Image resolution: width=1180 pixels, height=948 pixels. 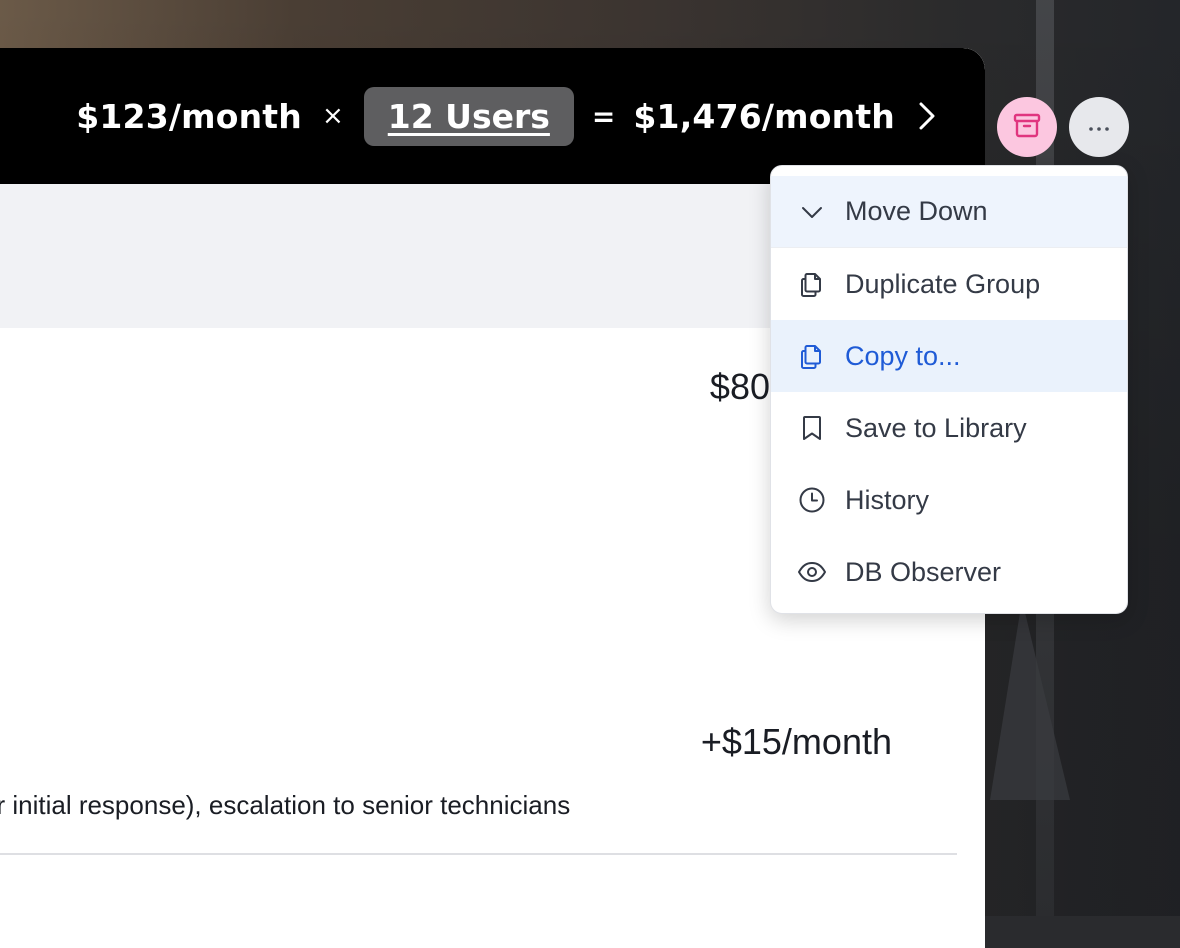 What do you see at coordinates (739, 386) in the screenshot?
I see `base-price: $80` at bounding box center [739, 386].